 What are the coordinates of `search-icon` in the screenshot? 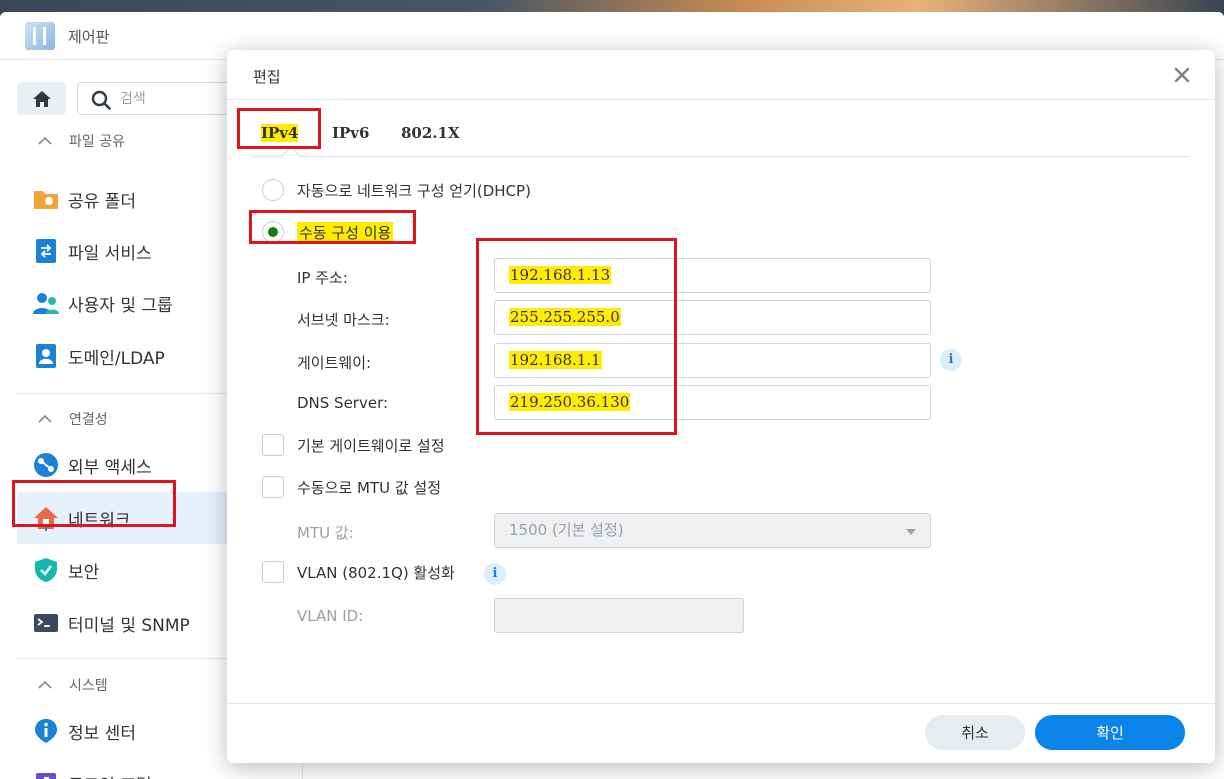 It's located at (101, 100).